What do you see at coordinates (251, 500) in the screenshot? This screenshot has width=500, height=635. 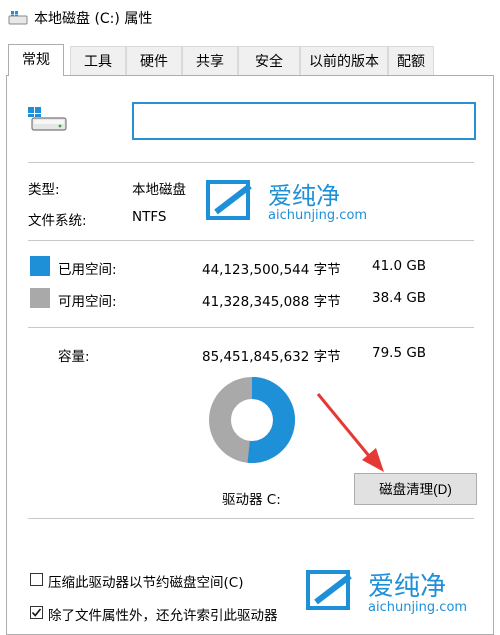 I see `drive-letter-label: 驱动器 C:` at bounding box center [251, 500].